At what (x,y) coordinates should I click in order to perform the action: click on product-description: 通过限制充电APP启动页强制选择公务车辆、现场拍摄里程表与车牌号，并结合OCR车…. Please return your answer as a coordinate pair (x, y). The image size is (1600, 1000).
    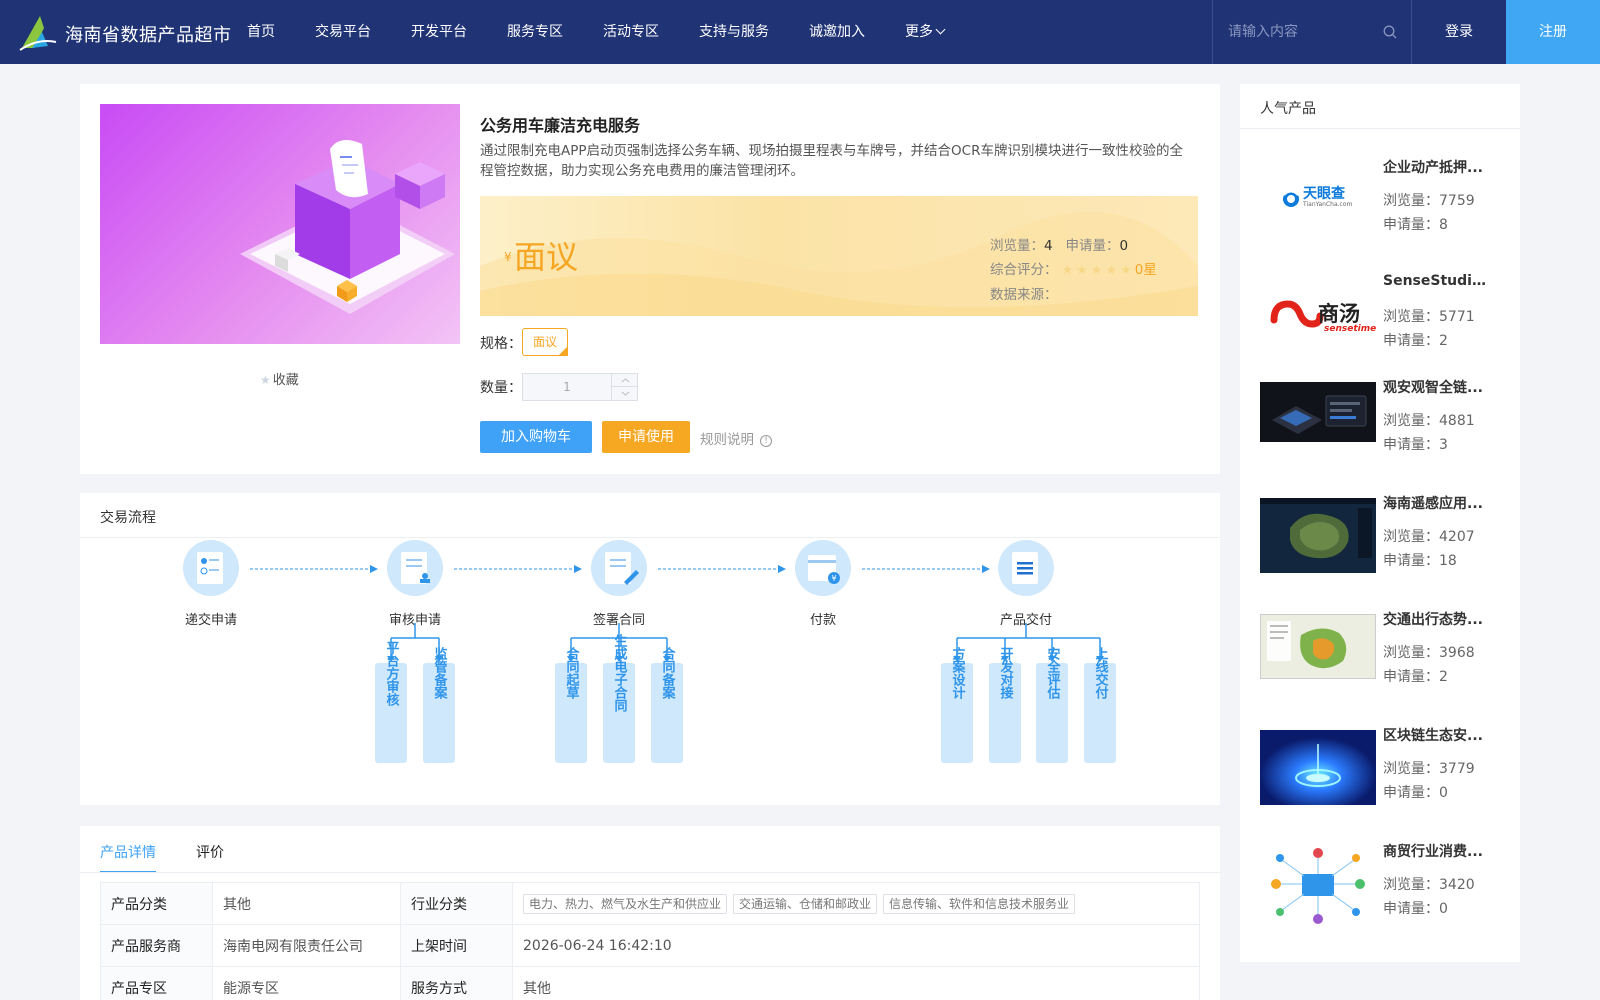
    Looking at the image, I should click on (831, 161).